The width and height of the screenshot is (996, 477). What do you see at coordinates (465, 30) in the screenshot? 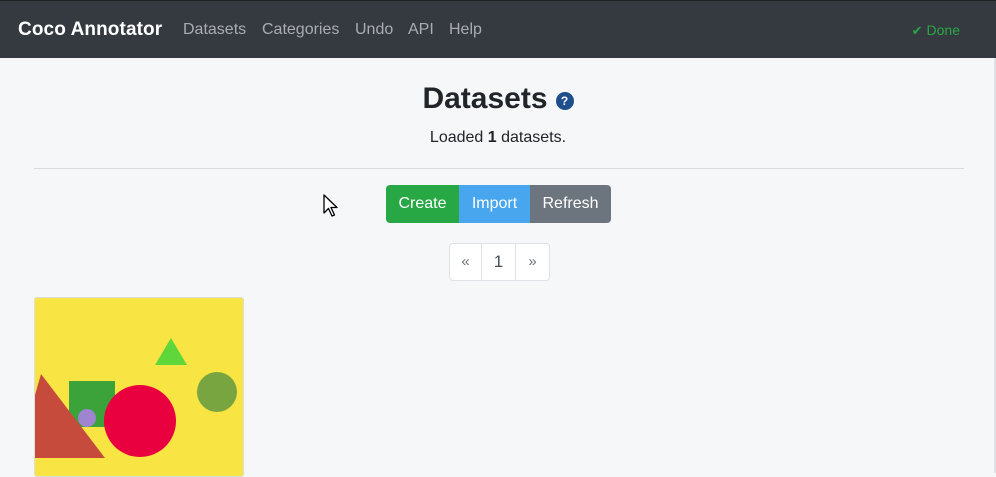
I see `nav-item-help: Help` at bounding box center [465, 30].